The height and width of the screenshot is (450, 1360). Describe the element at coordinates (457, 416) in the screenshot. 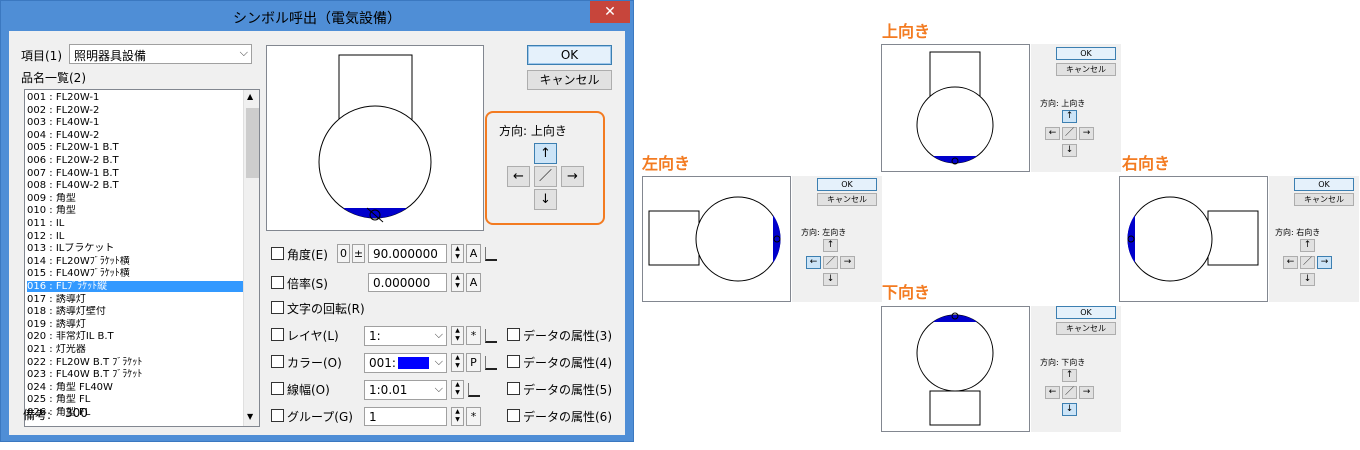

I see `group-spinner: ▲ ▼` at that location.